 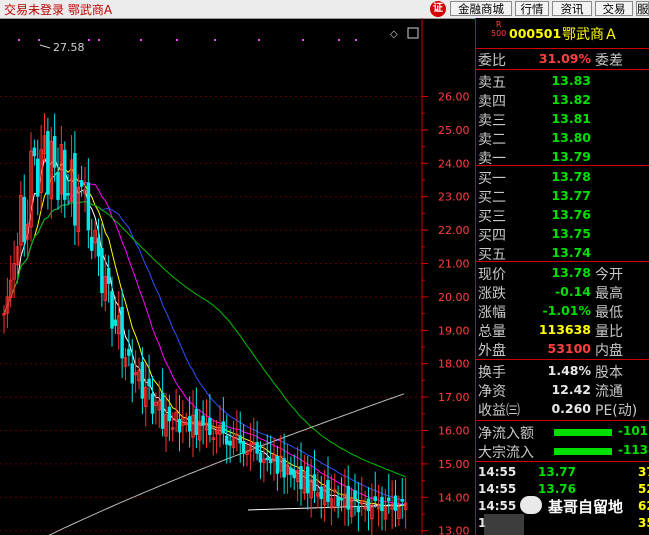 What do you see at coordinates (562, 119) in the screenshot?
I see `ask-row: 卖三 13.81` at bounding box center [562, 119].